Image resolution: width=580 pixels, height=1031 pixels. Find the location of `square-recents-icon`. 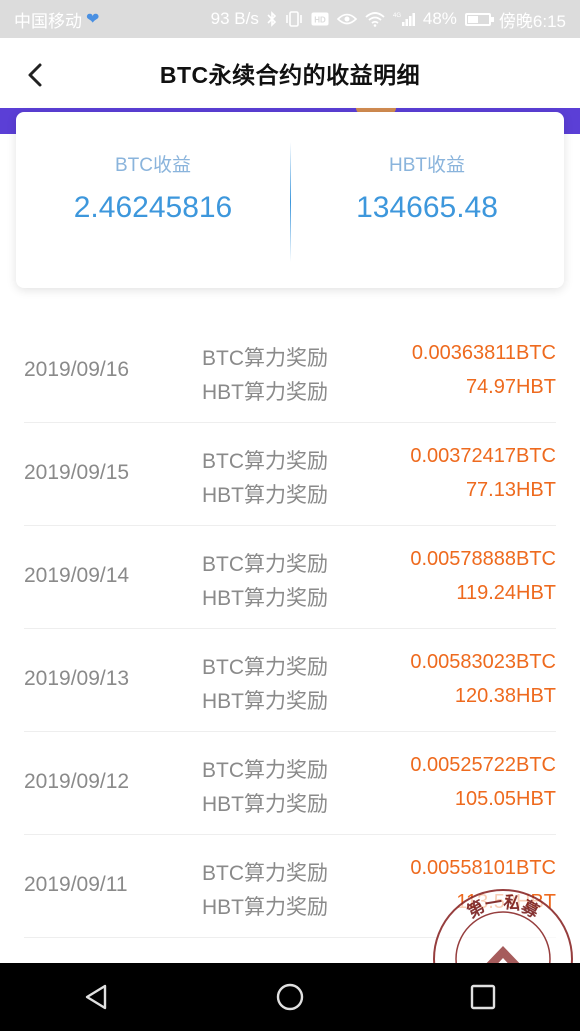

square-recents-icon is located at coordinates (483, 997).